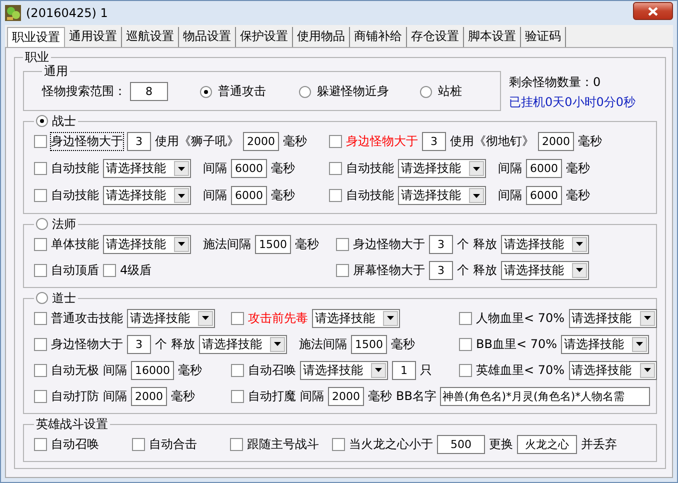 The width and height of the screenshot is (678, 483). Describe the element at coordinates (152, 370) in the screenshot. I see `input-field: 16000` at that location.